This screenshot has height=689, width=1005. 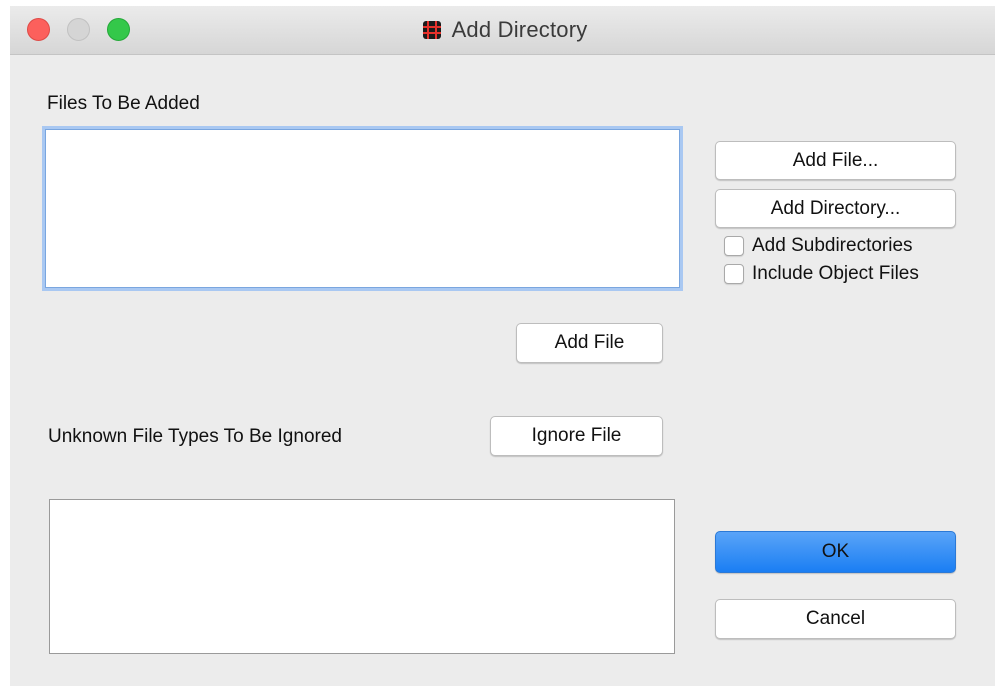 I want to click on window-title: Add Directory, so click(x=519, y=29).